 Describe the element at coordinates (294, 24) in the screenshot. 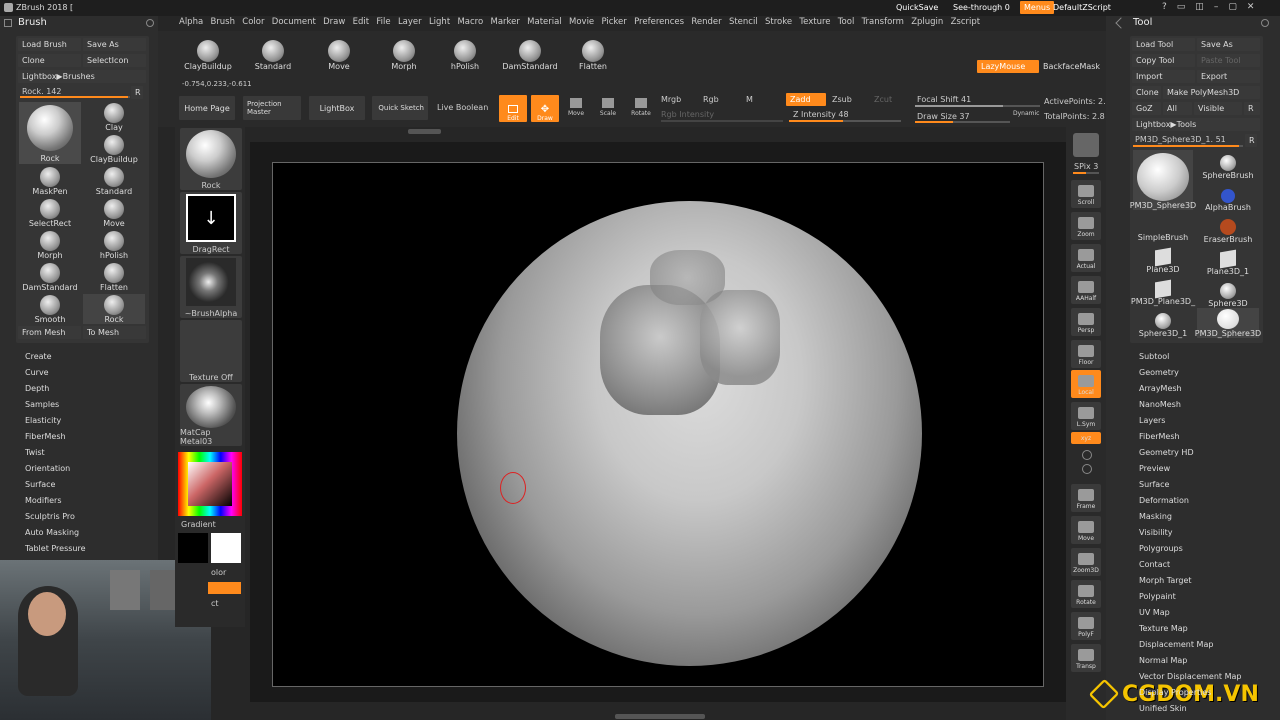

I see `menu-document: Document` at that location.